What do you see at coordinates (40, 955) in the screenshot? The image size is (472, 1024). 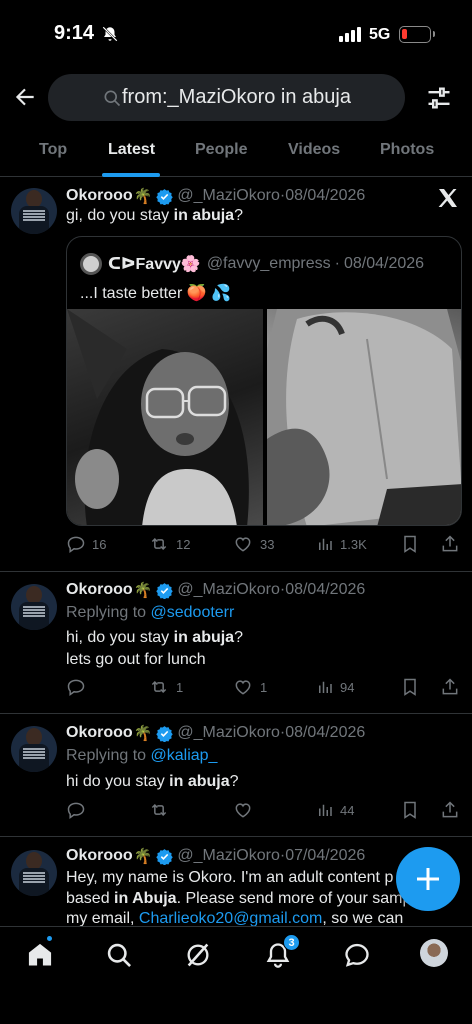 I see `home-icon` at bounding box center [40, 955].